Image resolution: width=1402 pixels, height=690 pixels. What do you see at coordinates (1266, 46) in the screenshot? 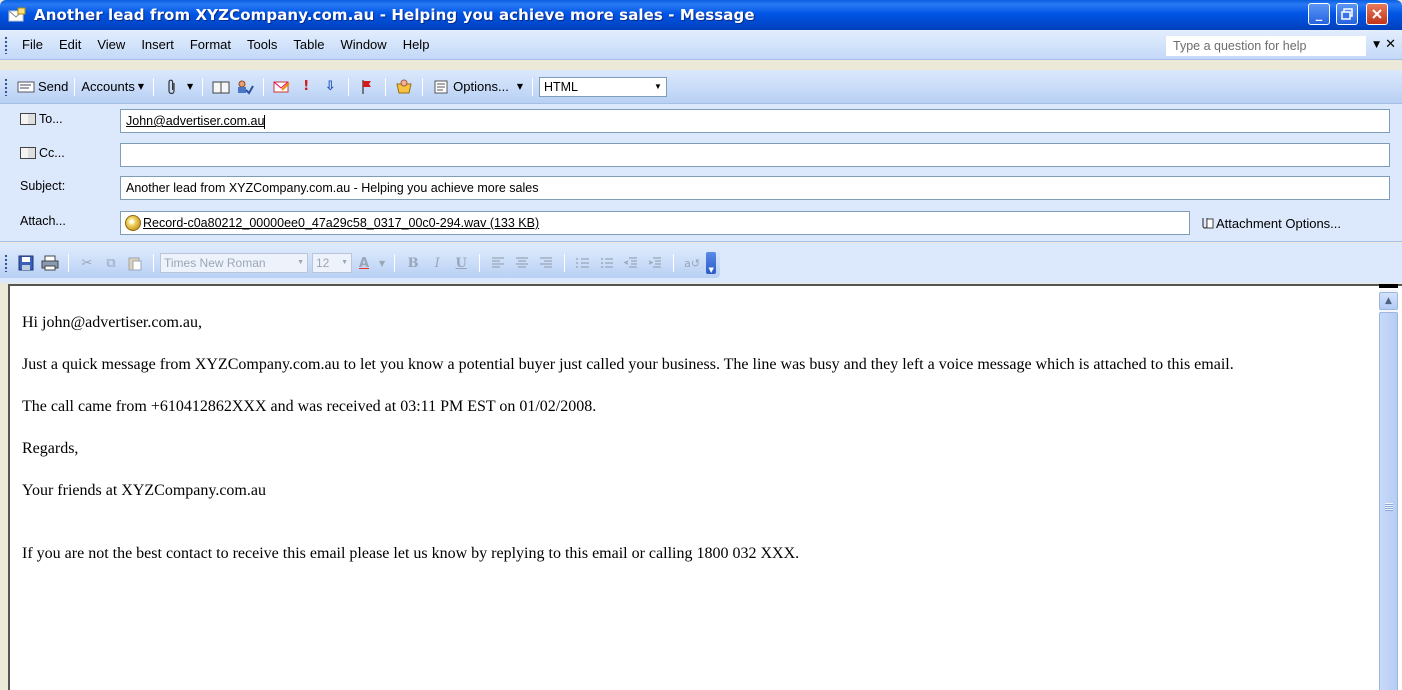
I see `help-search-input: Type a question for help` at bounding box center [1266, 46].